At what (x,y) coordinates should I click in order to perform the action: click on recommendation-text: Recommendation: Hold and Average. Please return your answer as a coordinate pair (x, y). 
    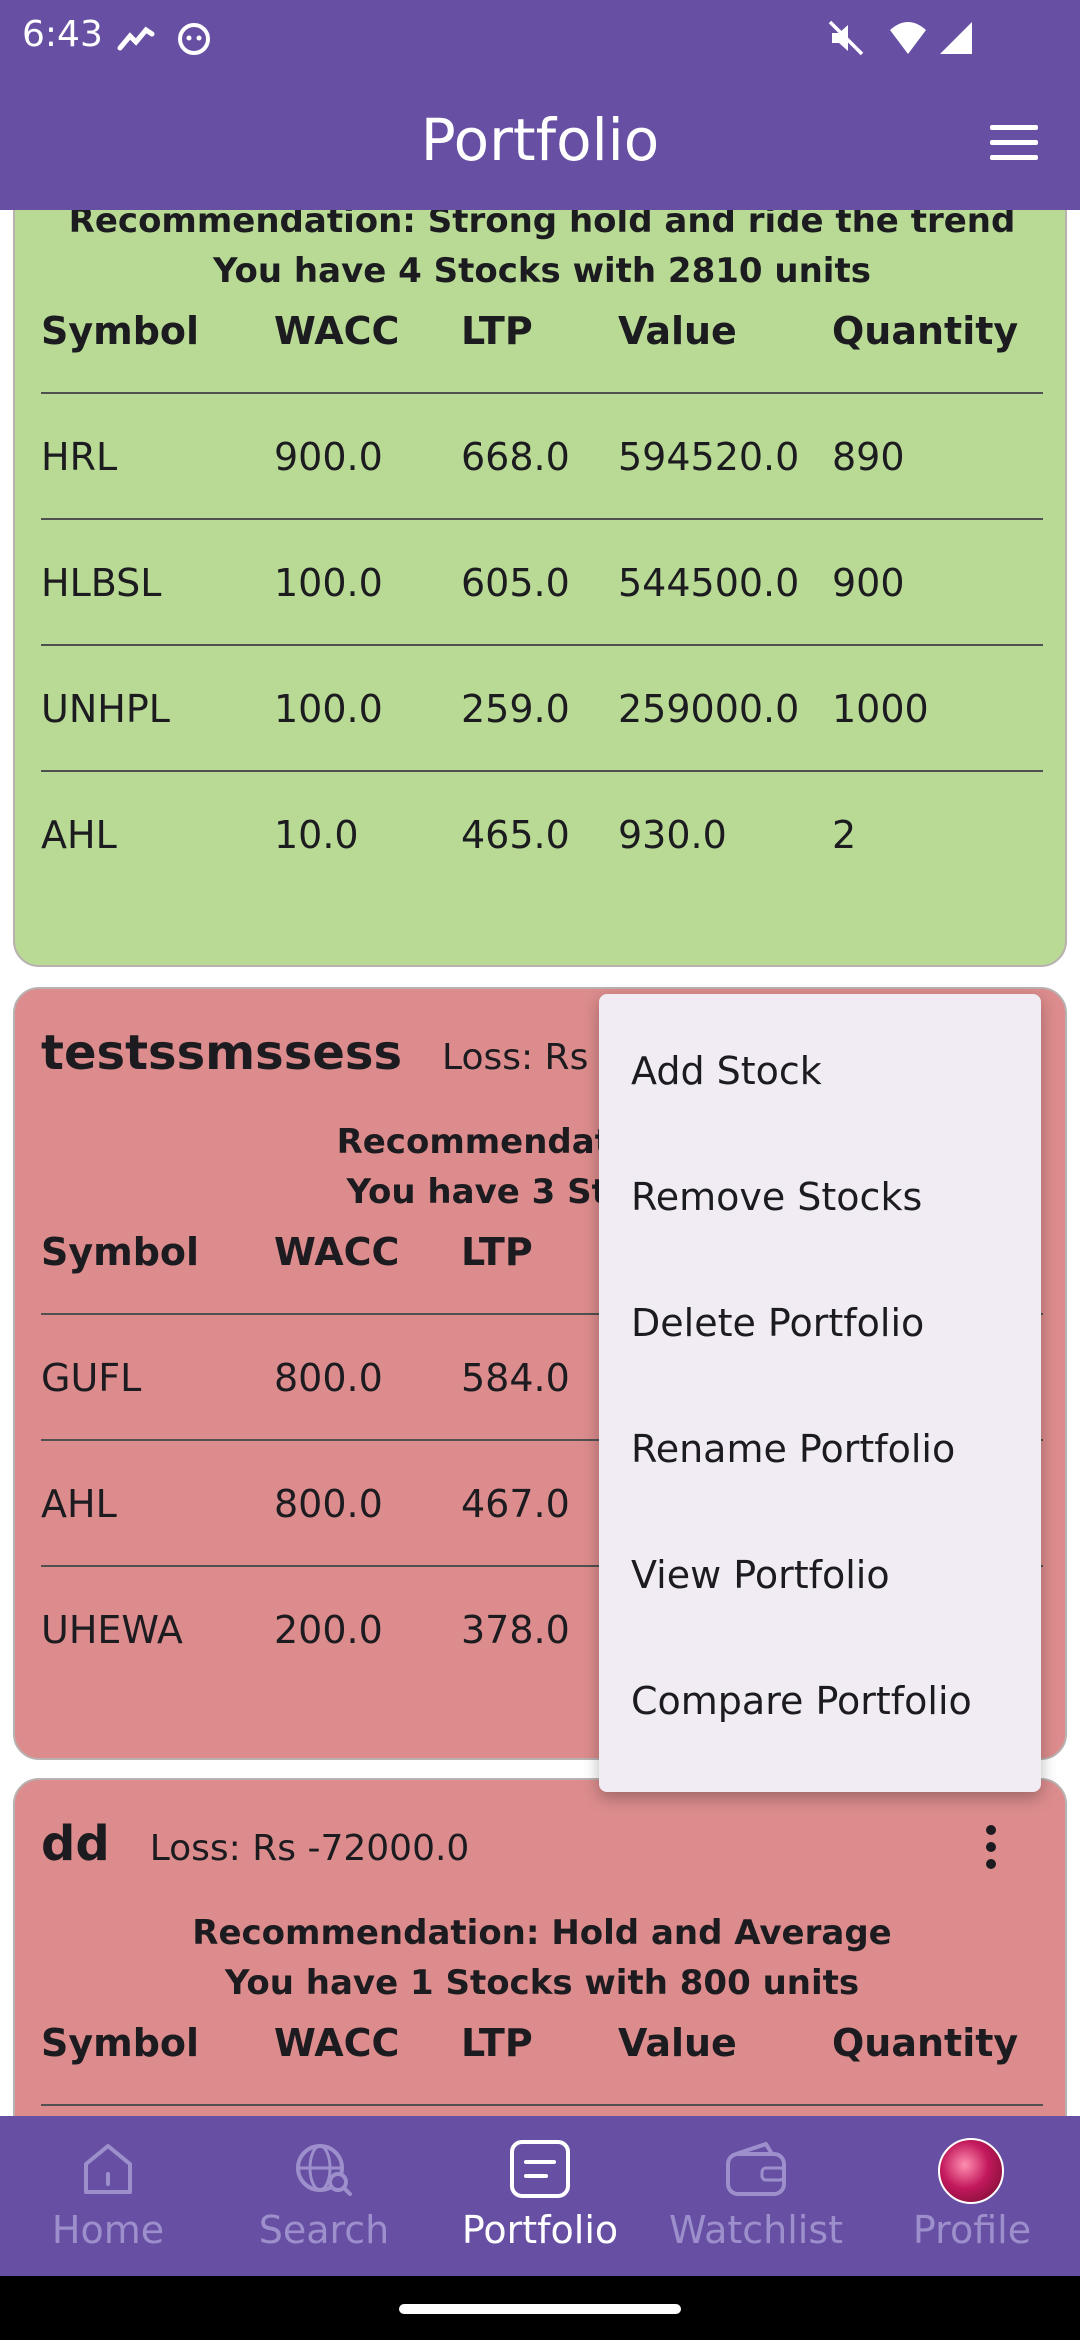
    Looking at the image, I should click on (542, 1933).